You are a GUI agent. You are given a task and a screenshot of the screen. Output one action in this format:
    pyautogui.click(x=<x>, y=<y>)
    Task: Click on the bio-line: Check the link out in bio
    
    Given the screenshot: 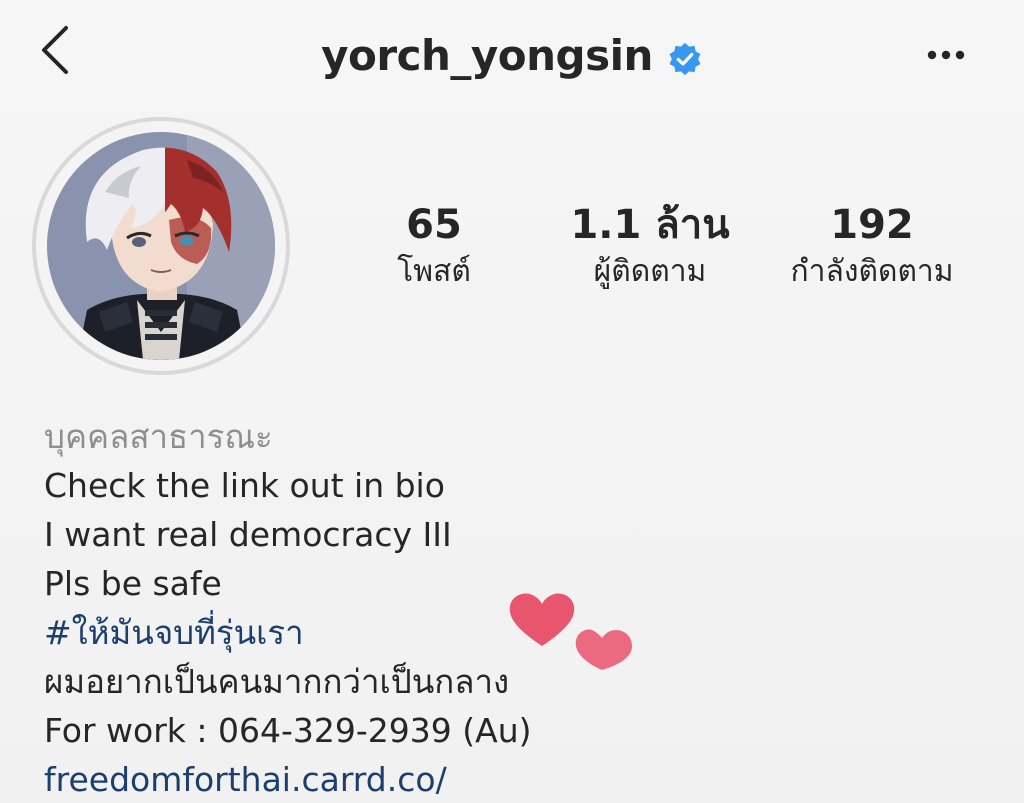 What is the action you would take?
    pyautogui.click(x=244, y=485)
    